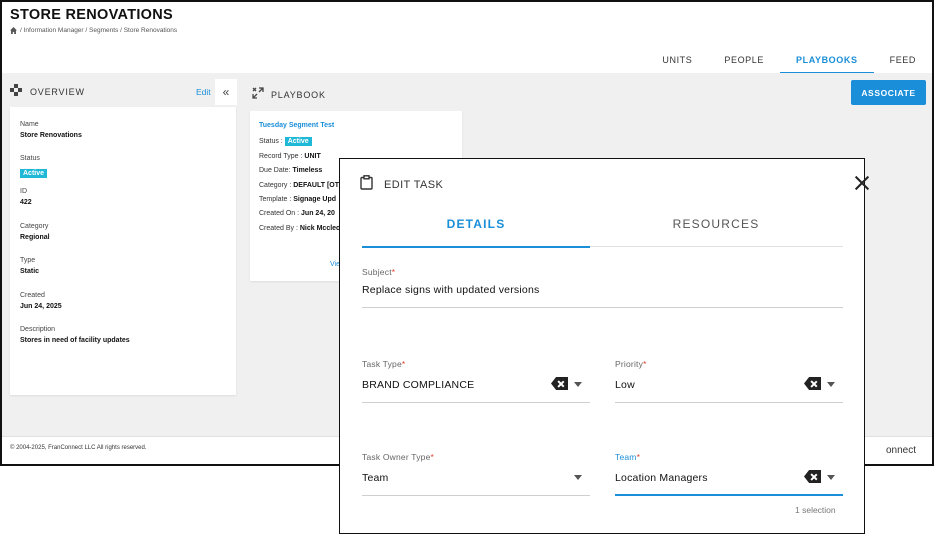  Describe the element at coordinates (34, 226) in the screenshot. I see `field-label: Category` at that location.